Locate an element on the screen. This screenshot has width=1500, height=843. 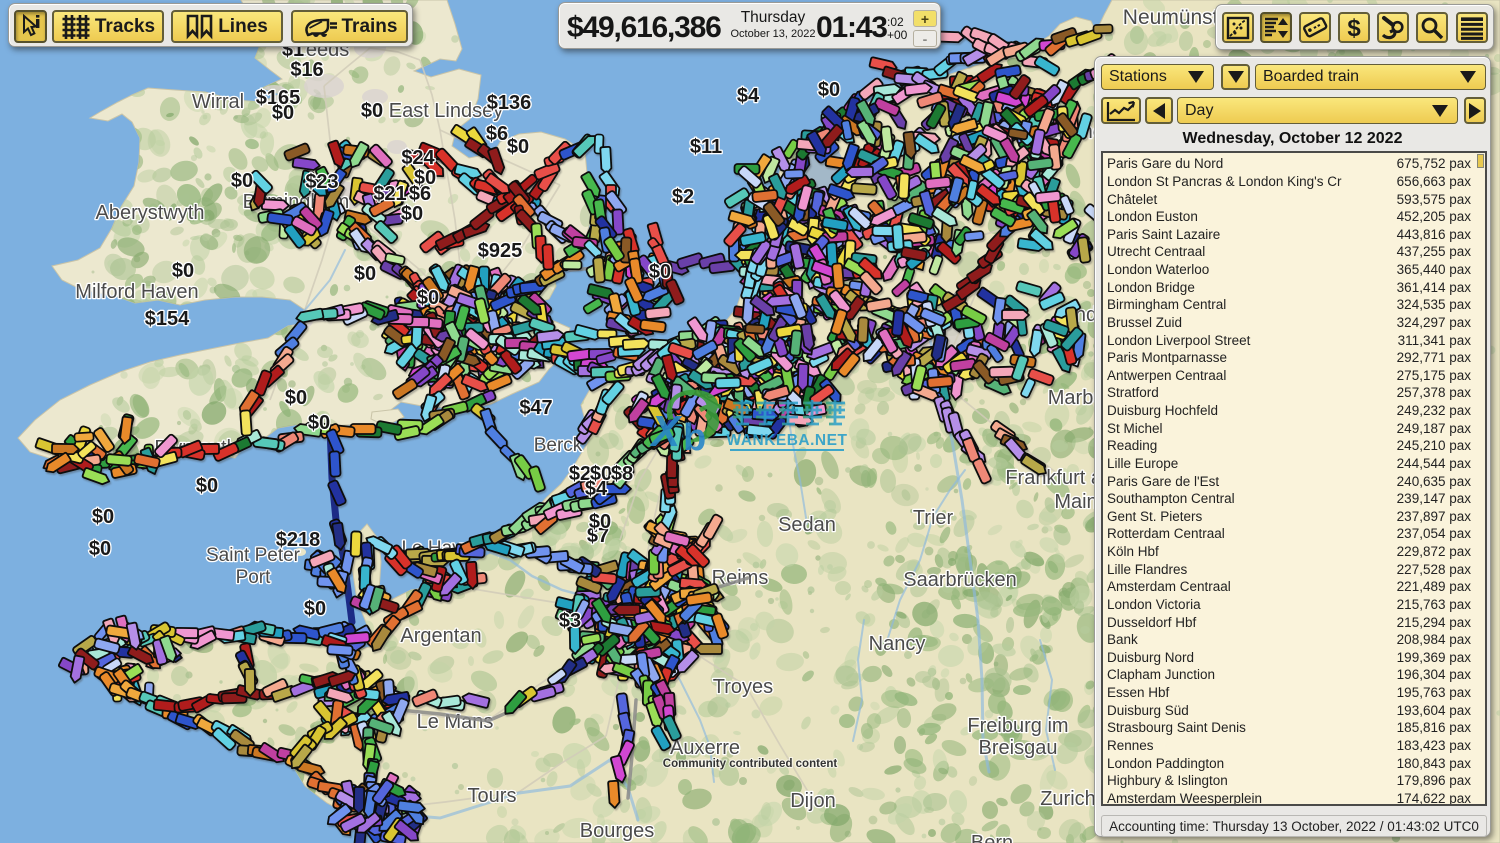
svg-text: $24 is located at coordinates (418, 158).